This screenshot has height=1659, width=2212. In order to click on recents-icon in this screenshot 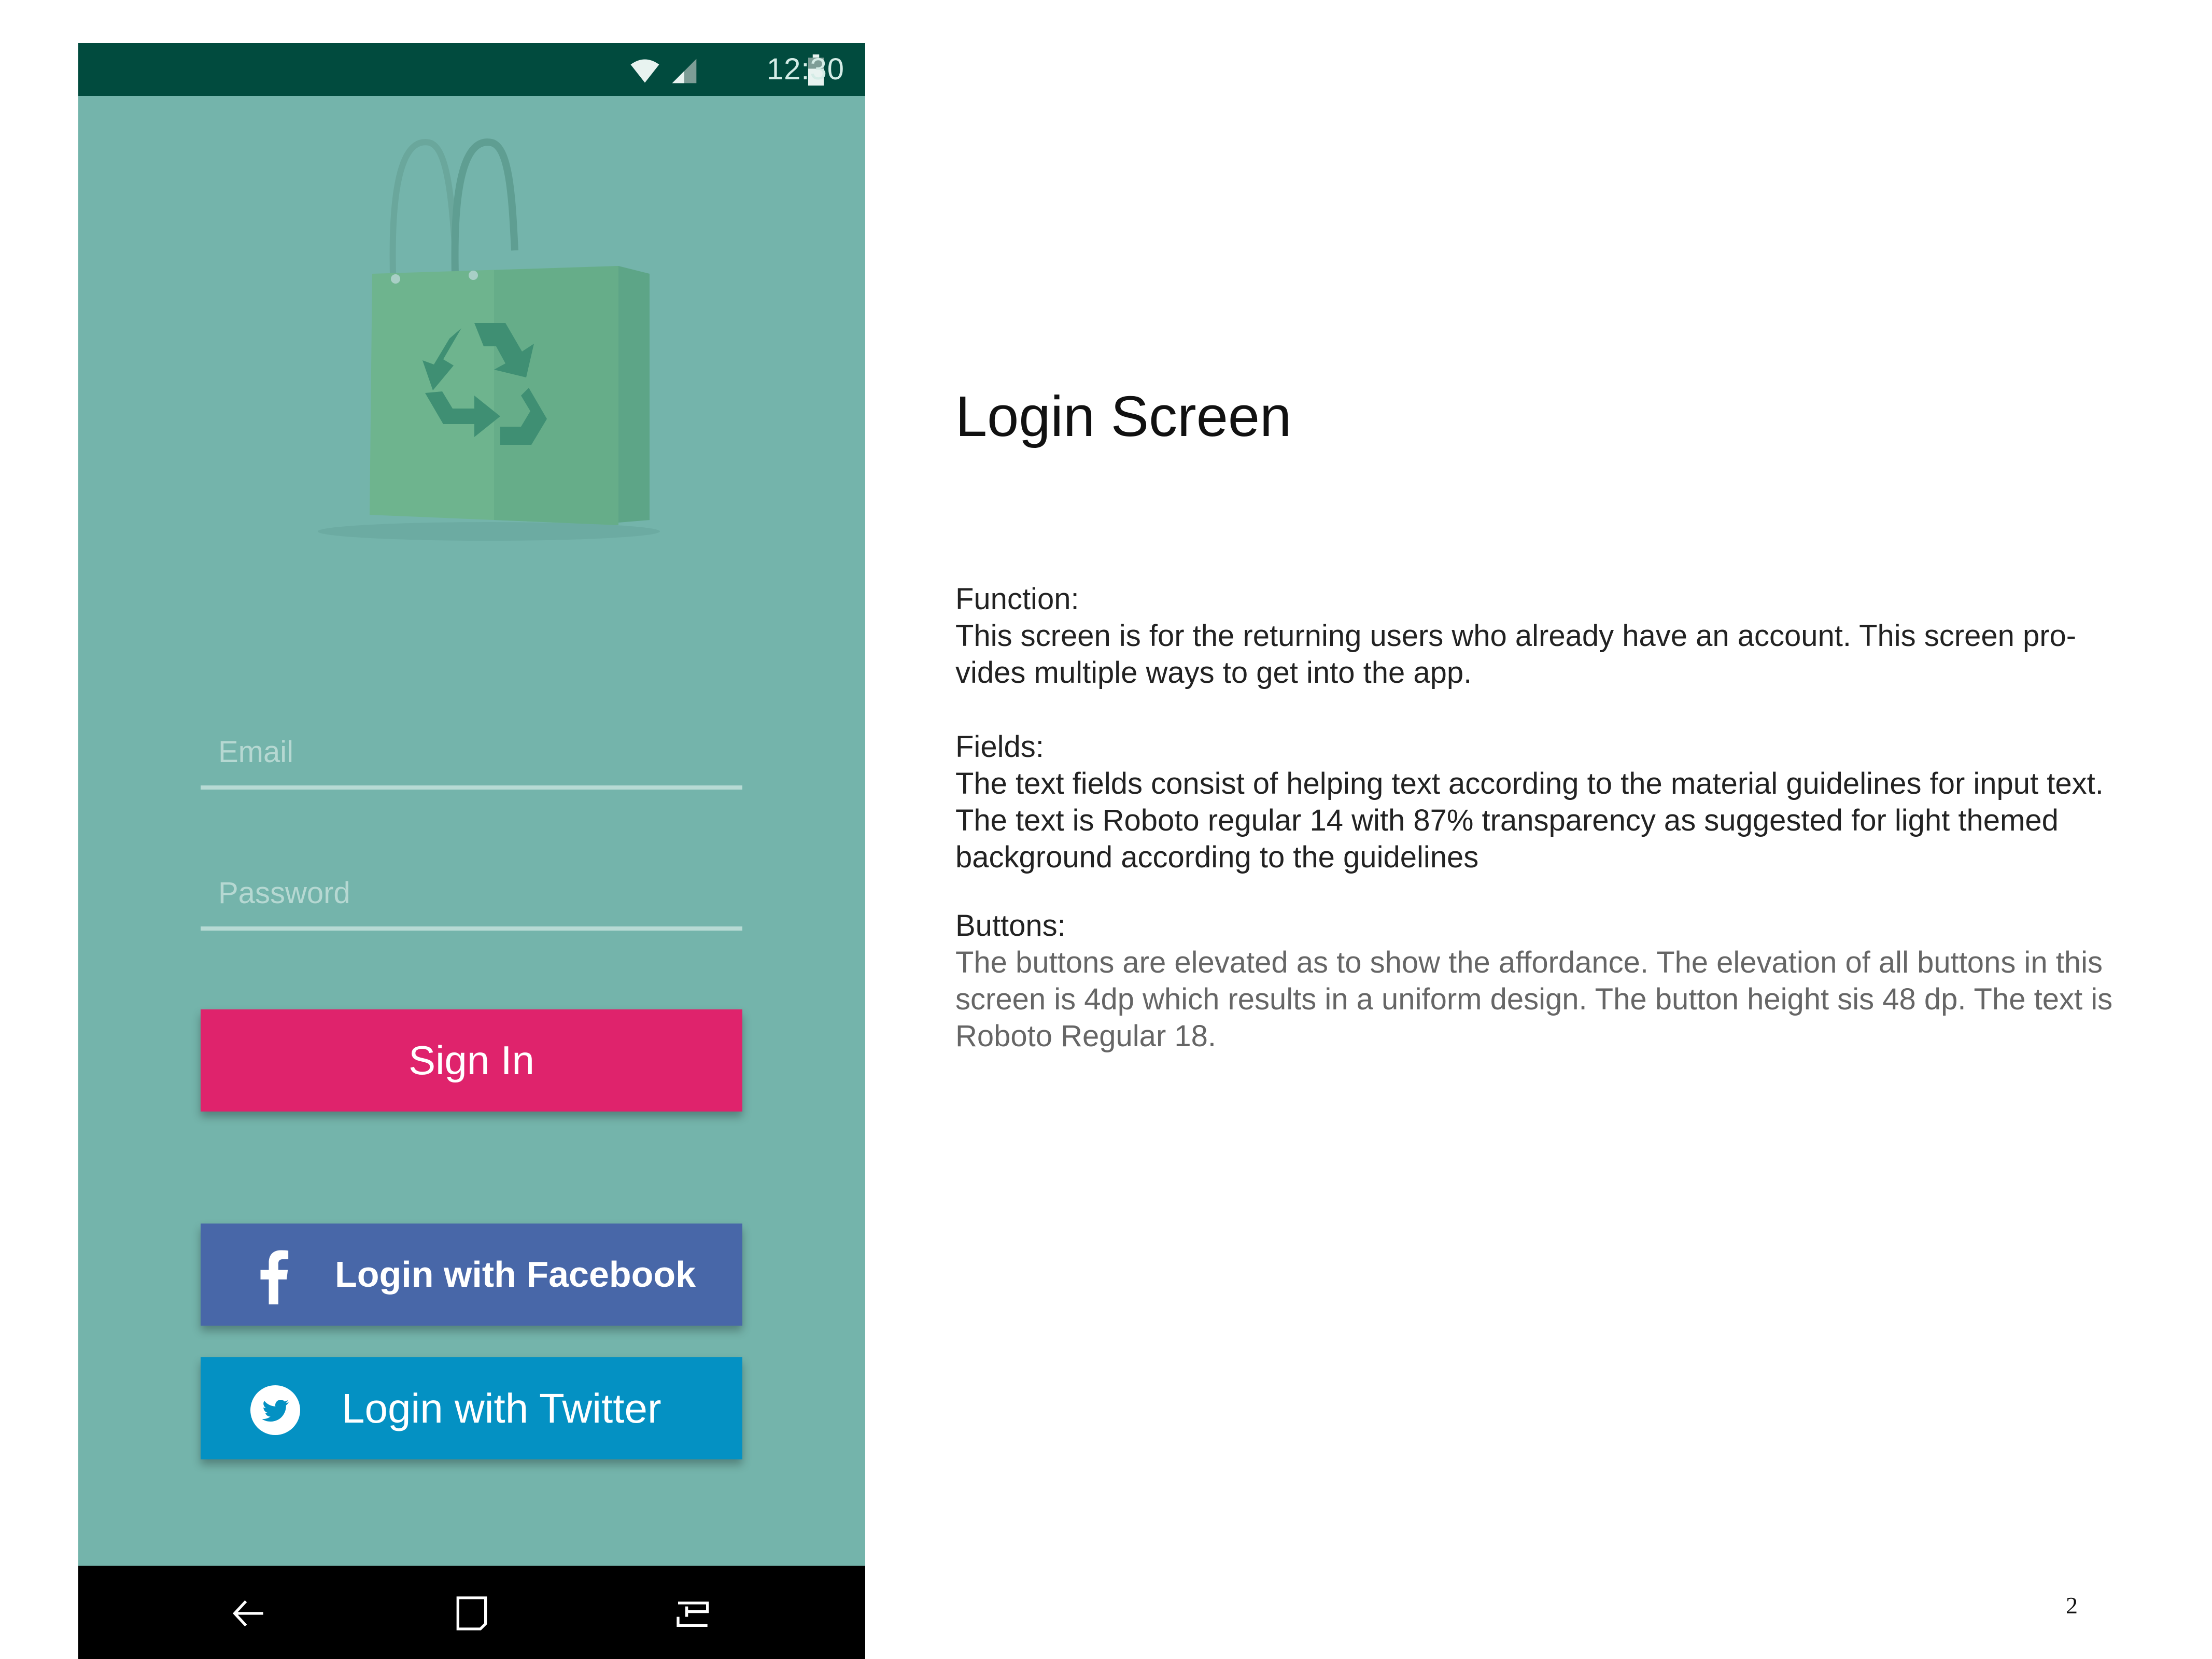, I will do `click(693, 1613)`.